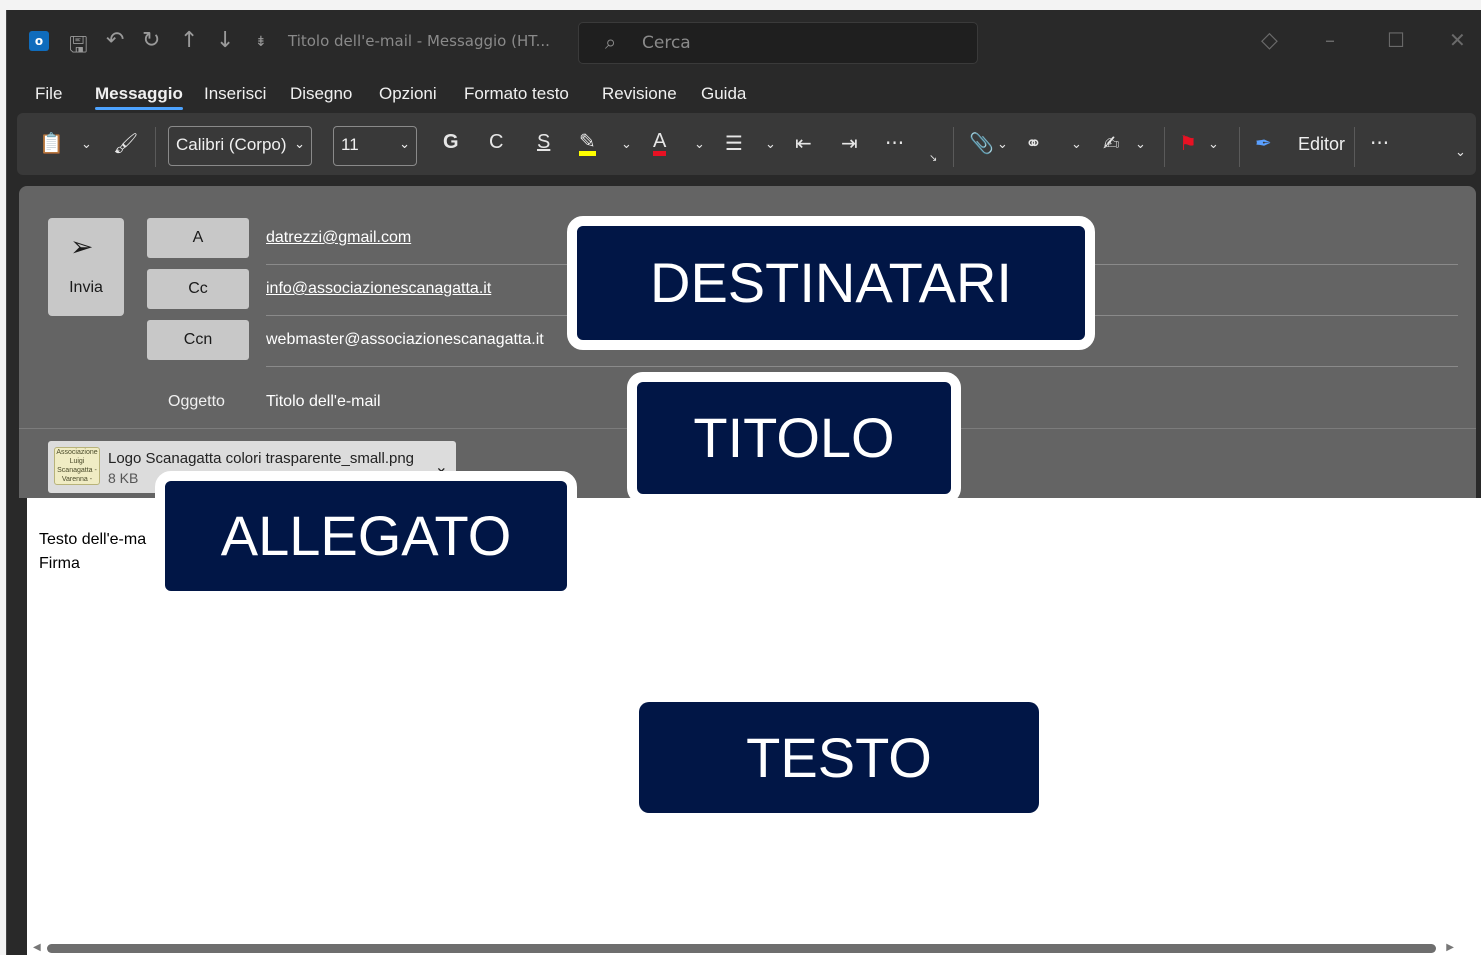 Image resolution: width=1481 pixels, height=955 pixels. What do you see at coordinates (933, 158) in the screenshot?
I see `dialog-launcher-icon: ↘` at bounding box center [933, 158].